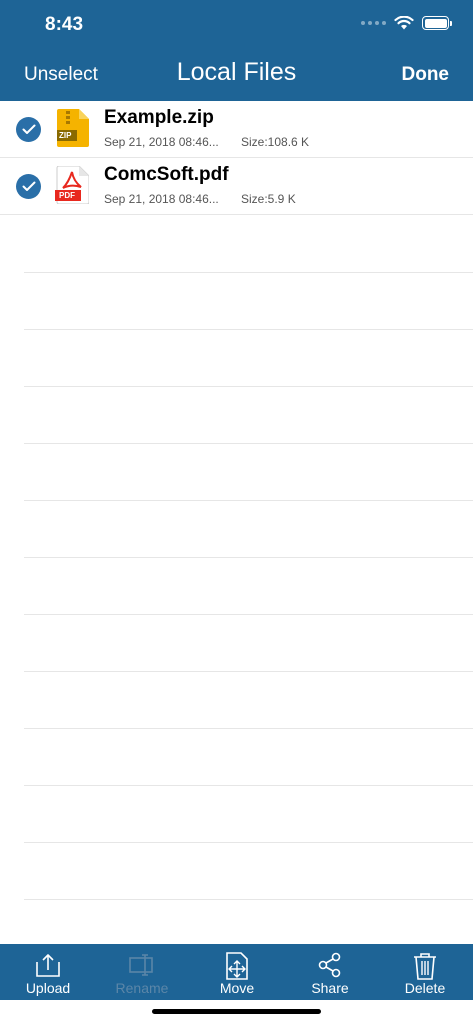 The height and width of the screenshot is (1024, 473). Describe the element at coordinates (48, 988) in the screenshot. I see `upload-label: Upload` at that location.